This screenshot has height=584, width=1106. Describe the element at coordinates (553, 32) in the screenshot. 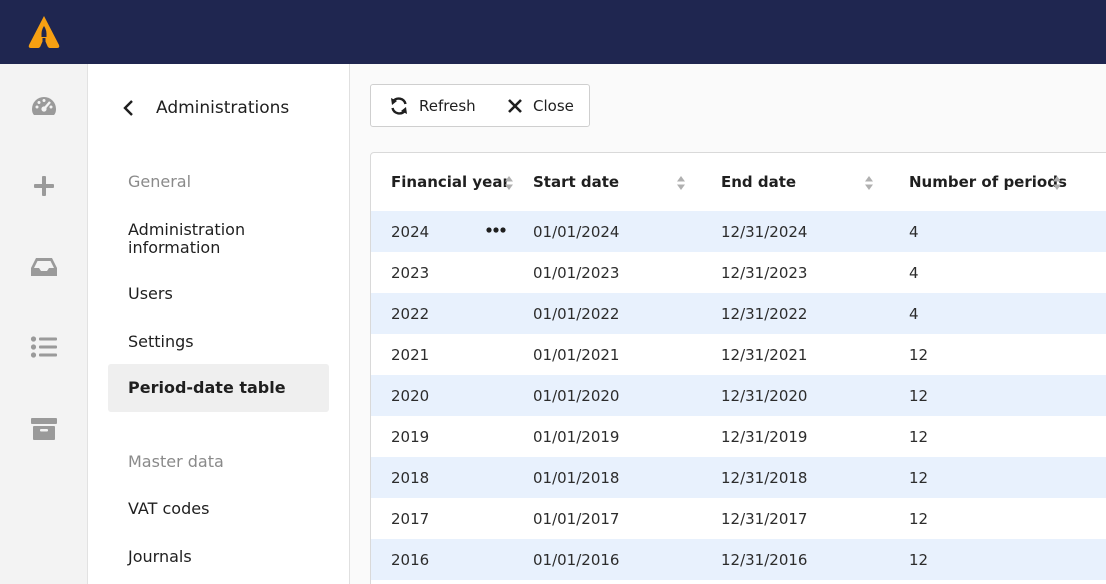

I see `top-bar` at that location.